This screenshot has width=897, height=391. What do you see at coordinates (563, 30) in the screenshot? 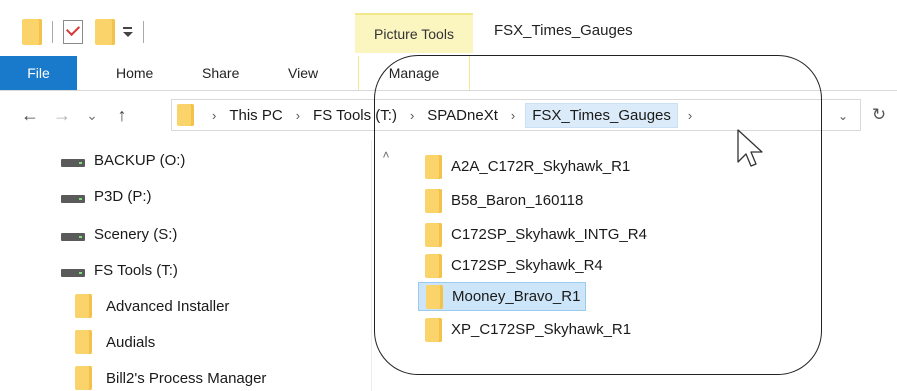
I see `window-title: FSX_Times_Gauges` at bounding box center [563, 30].